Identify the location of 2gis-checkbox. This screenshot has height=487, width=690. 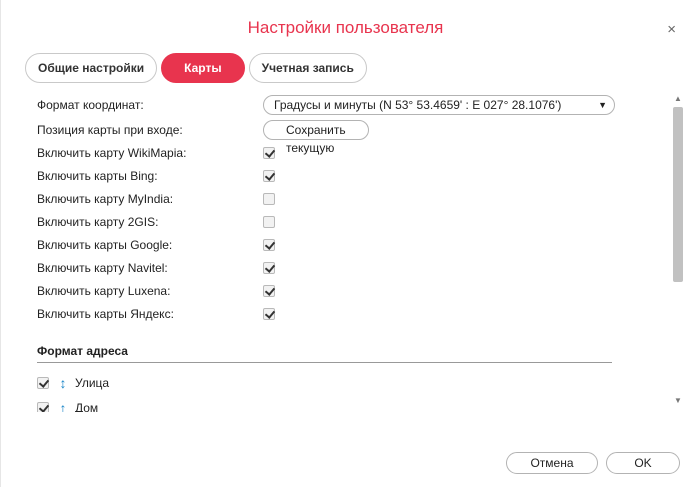
(269, 222).